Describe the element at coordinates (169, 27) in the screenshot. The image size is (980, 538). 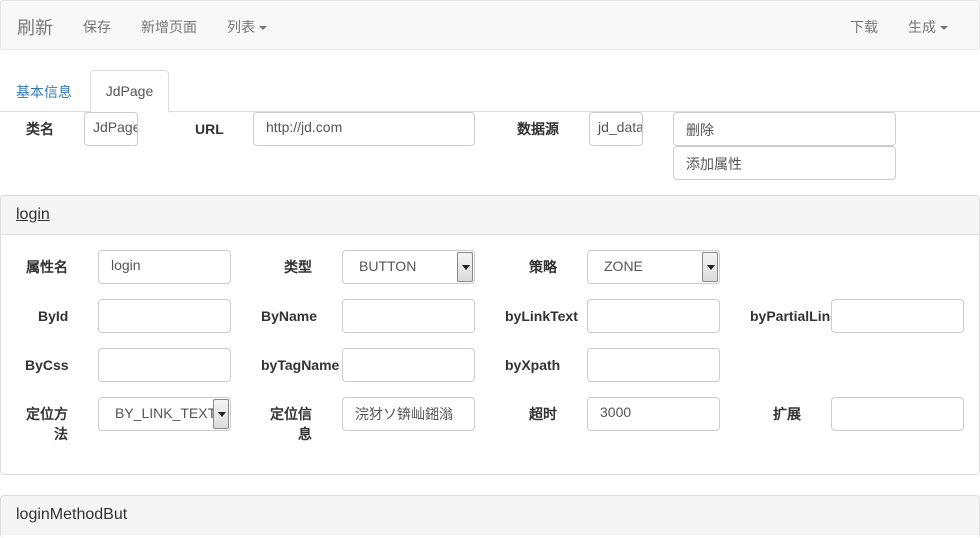
I see `new-page-link: 新增页面` at that location.